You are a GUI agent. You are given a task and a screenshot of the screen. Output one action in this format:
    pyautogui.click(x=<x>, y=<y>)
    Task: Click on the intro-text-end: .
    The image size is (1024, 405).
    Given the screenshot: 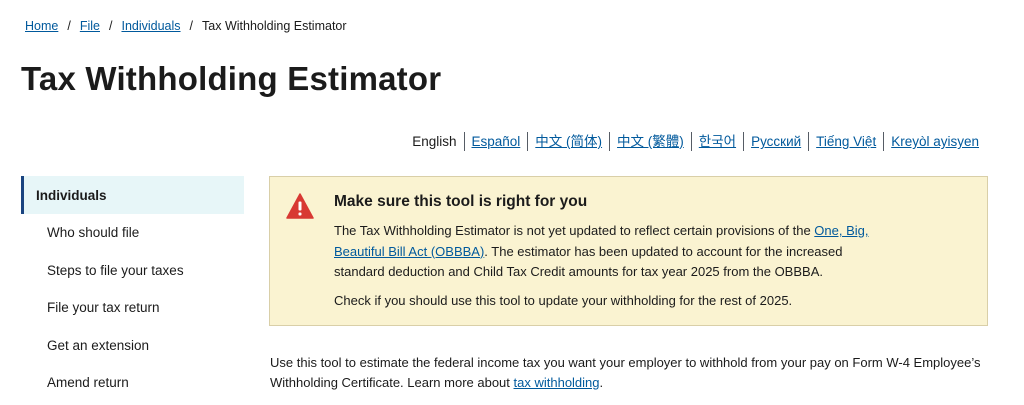 What is the action you would take?
    pyautogui.click(x=601, y=382)
    